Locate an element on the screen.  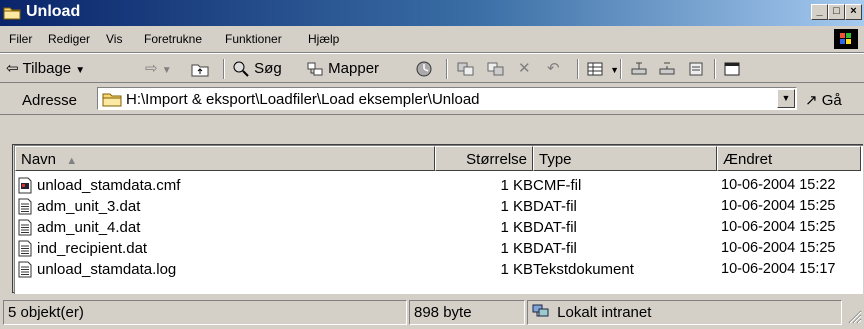
menu-tools: Funktioner is located at coordinates (253, 39).